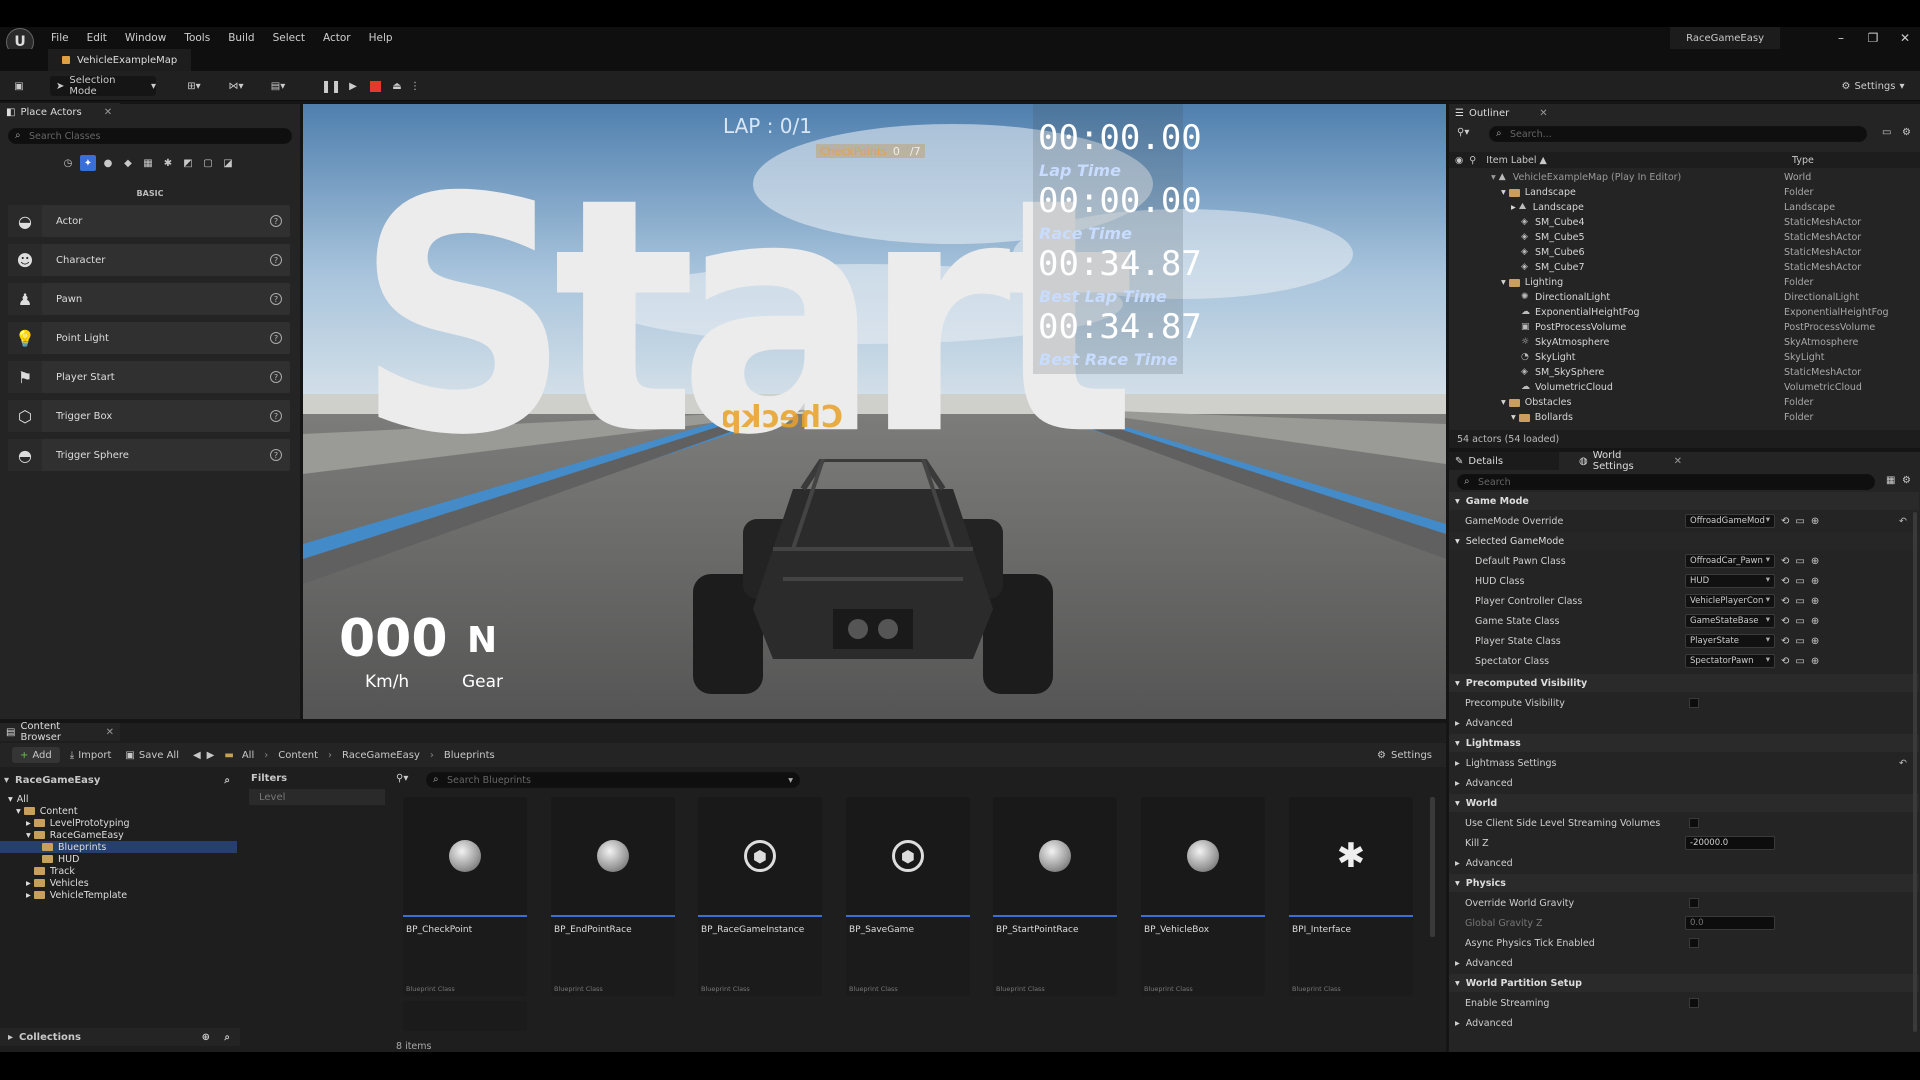 This screenshot has height=1080, width=1920. What do you see at coordinates (149, 338) in the screenshot?
I see `actor-item-point-light: 💡 Point Light?` at bounding box center [149, 338].